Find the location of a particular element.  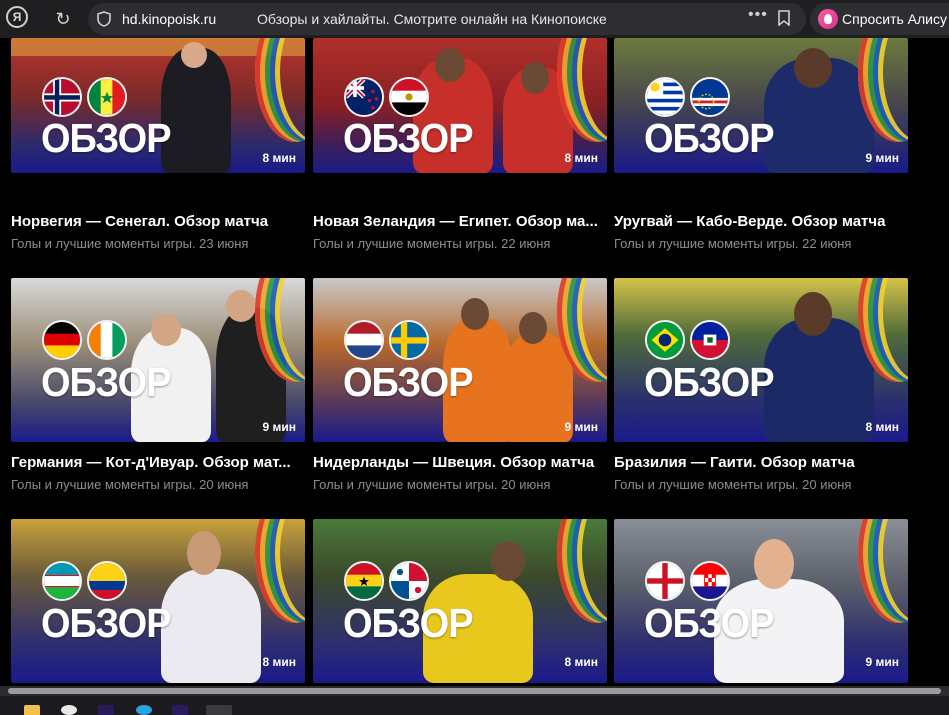

telegram-icon is located at coordinates (144, 710).